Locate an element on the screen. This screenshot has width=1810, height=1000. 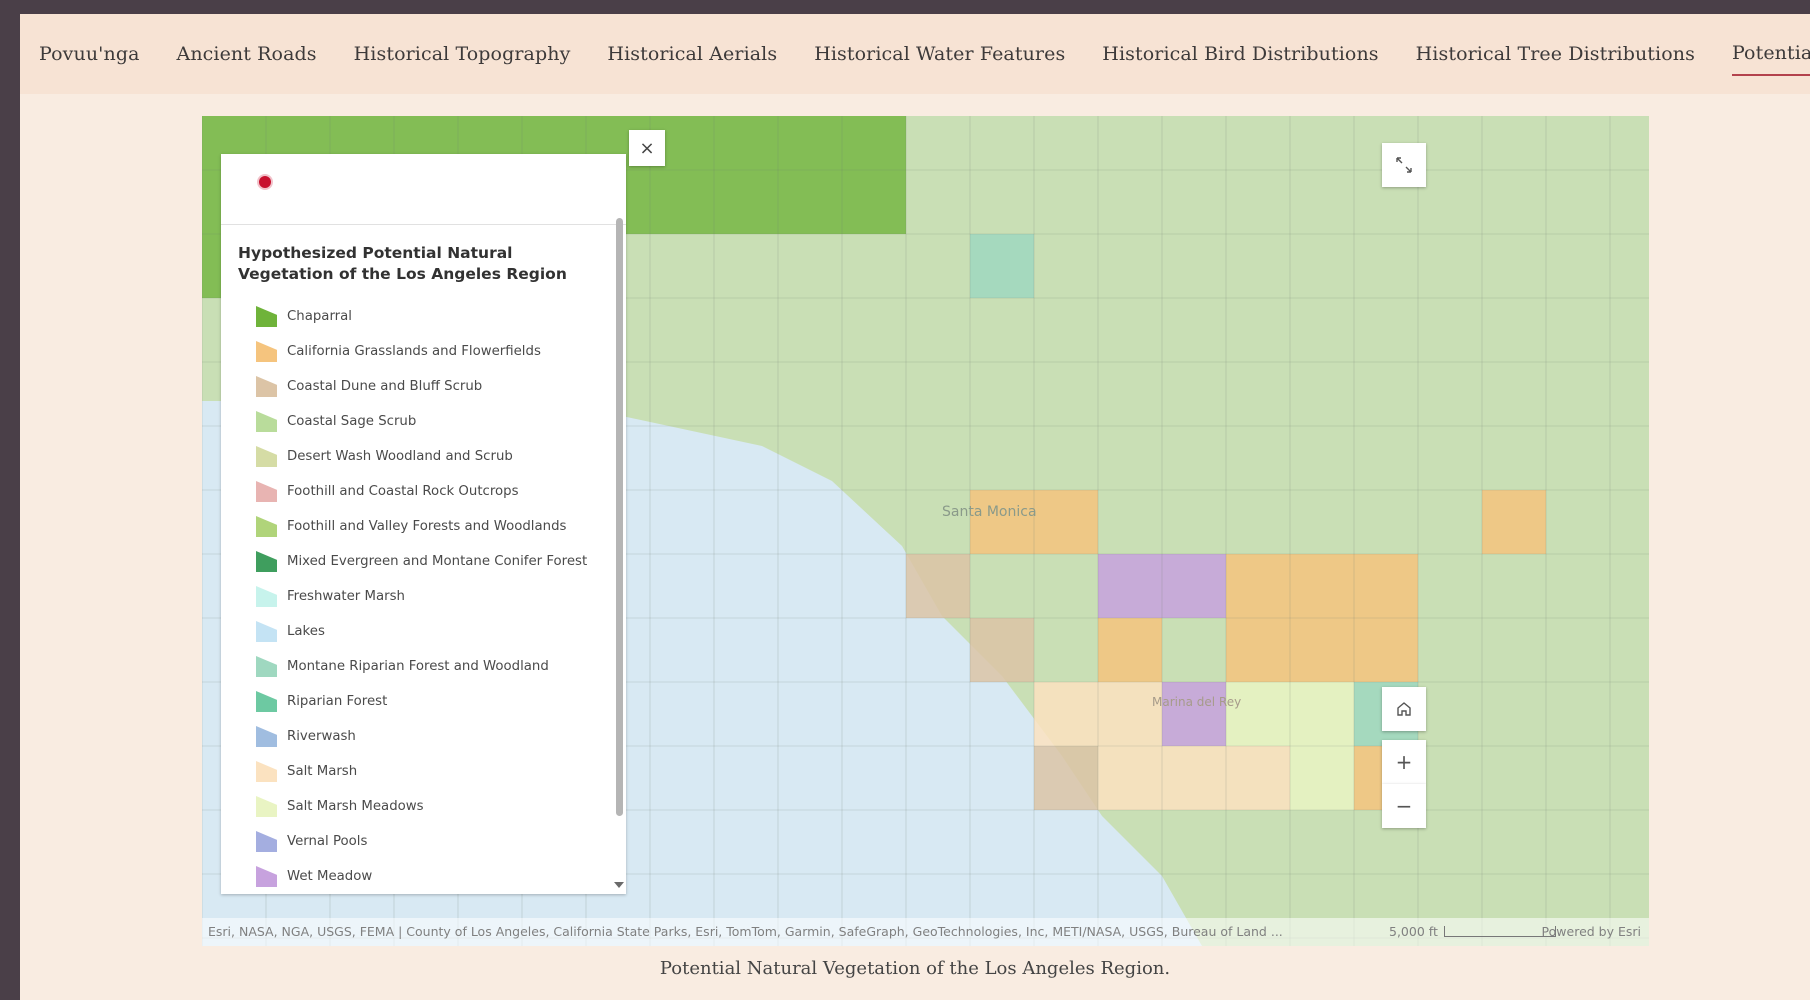
zoom-out-button: − is located at coordinates (1404, 806).